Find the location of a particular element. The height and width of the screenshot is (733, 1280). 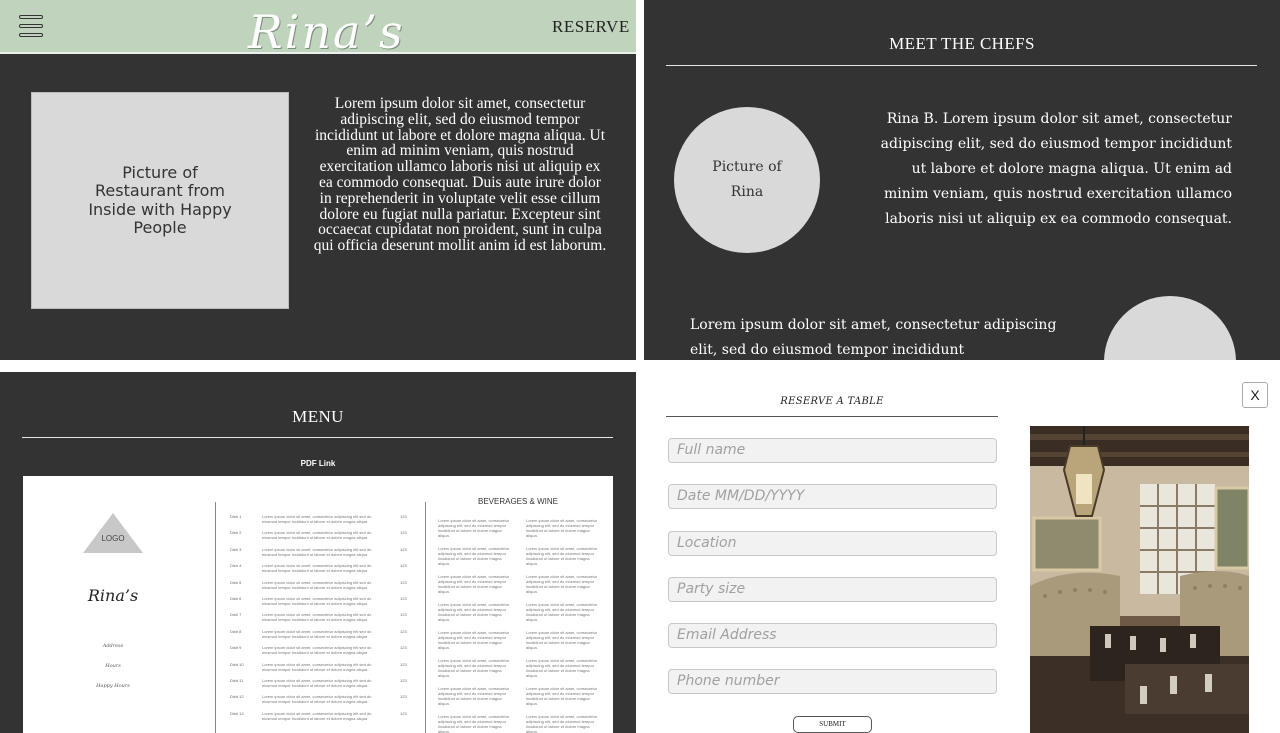

dish-name: Dish 1 is located at coordinates (236, 516).